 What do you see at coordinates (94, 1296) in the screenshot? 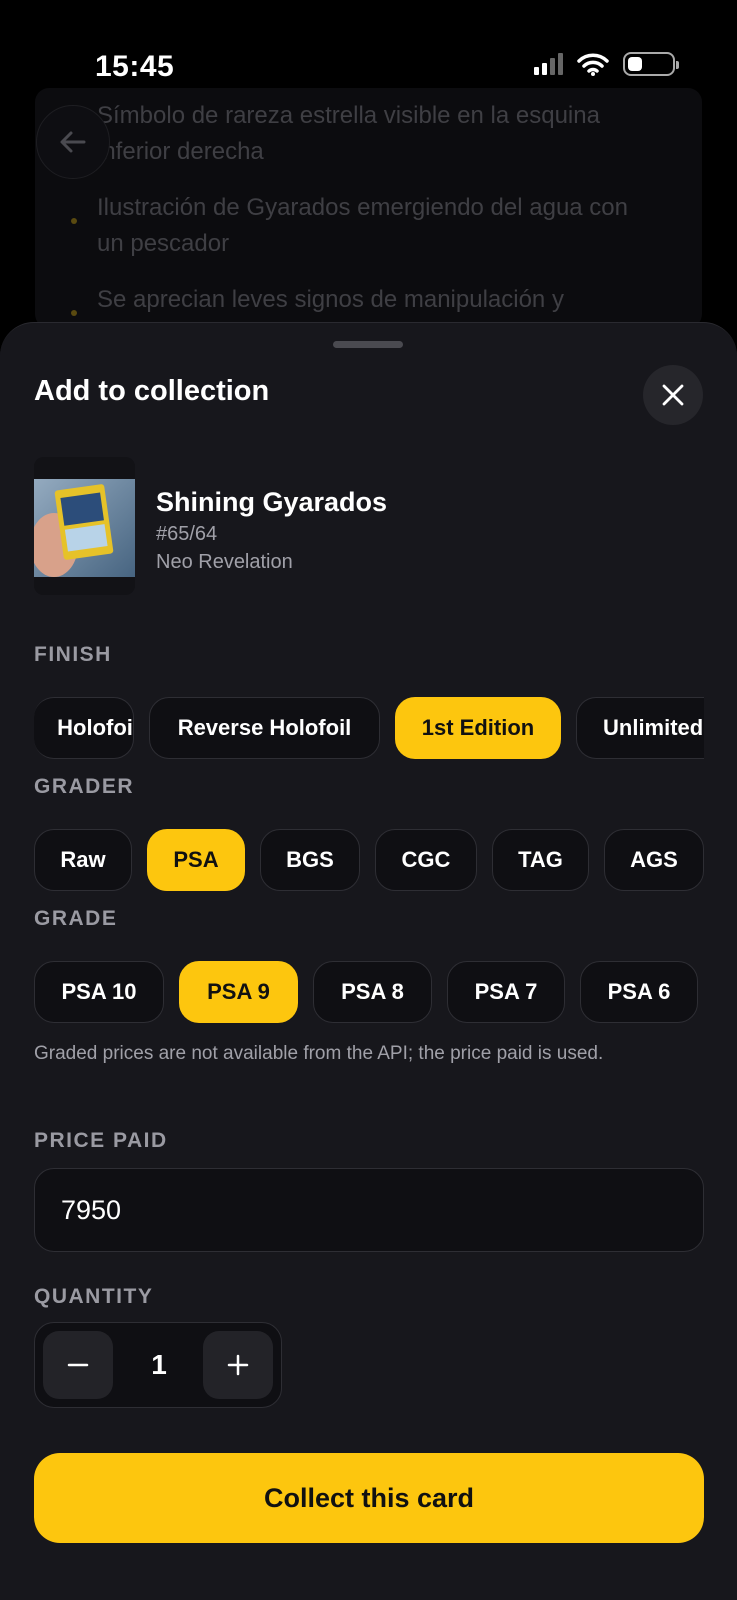
I see `quantity-label: QUANTITY` at bounding box center [94, 1296].